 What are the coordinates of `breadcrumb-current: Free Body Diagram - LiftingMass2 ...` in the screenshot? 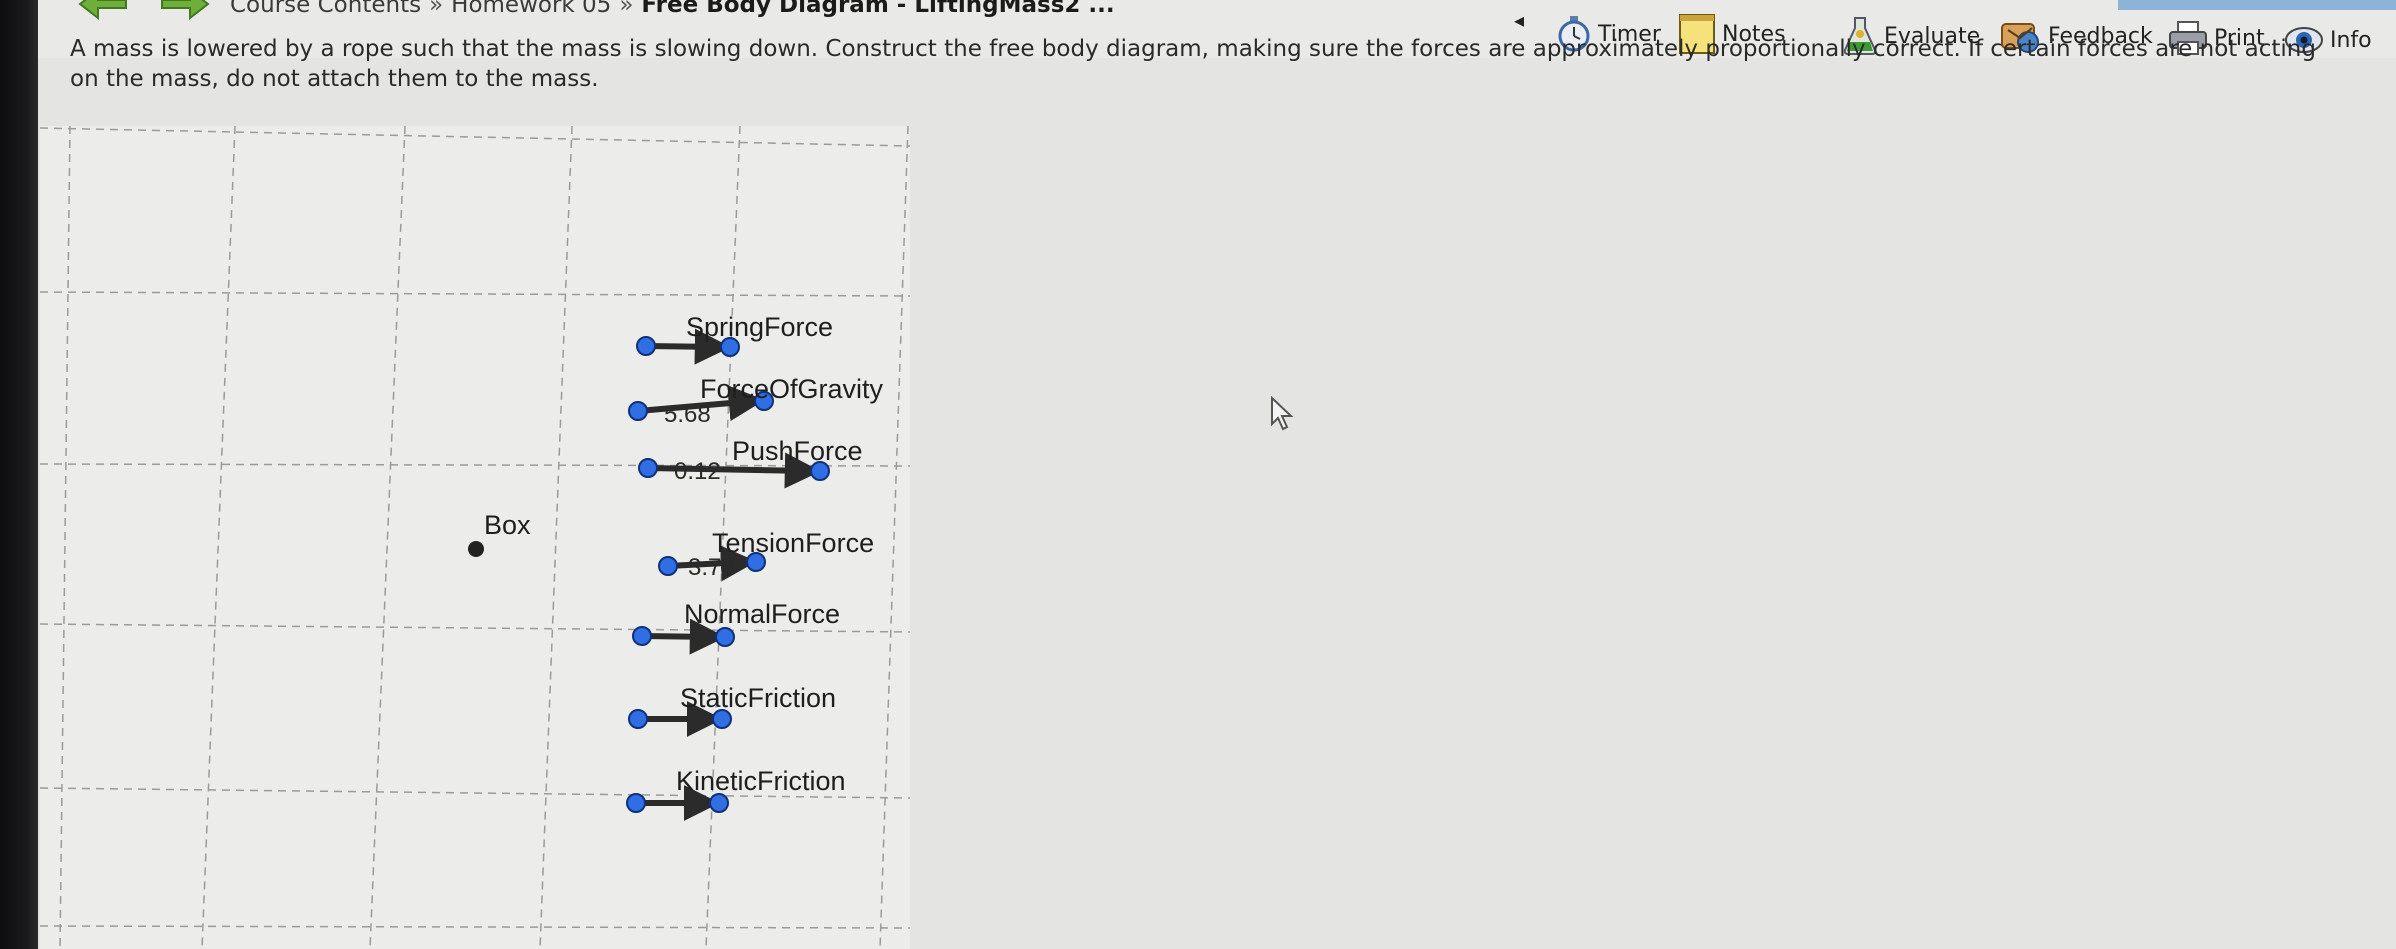 It's located at (878, 9).